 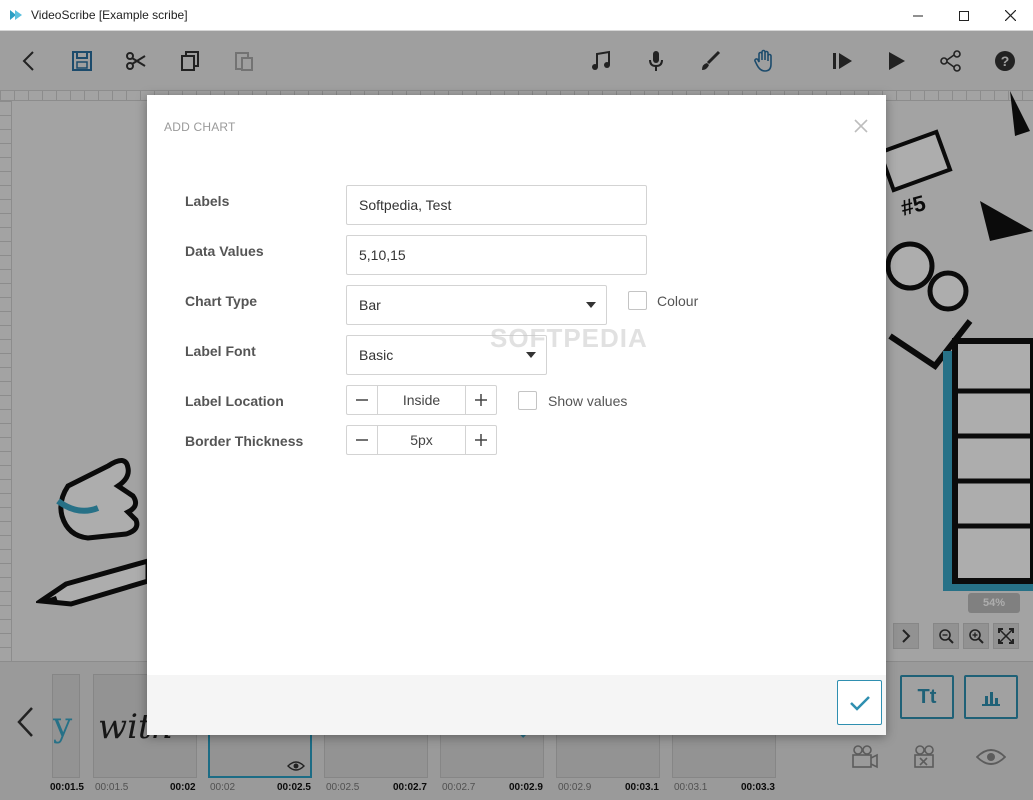 I want to click on confirm-button, so click(x=859, y=702).